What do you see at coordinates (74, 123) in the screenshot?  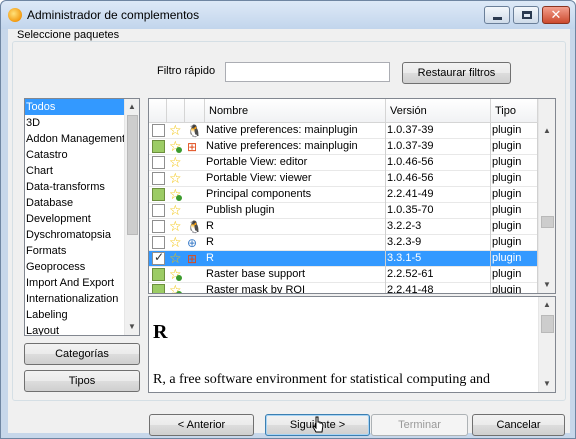 I see `category-item: 3D` at bounding box center [74, 123].